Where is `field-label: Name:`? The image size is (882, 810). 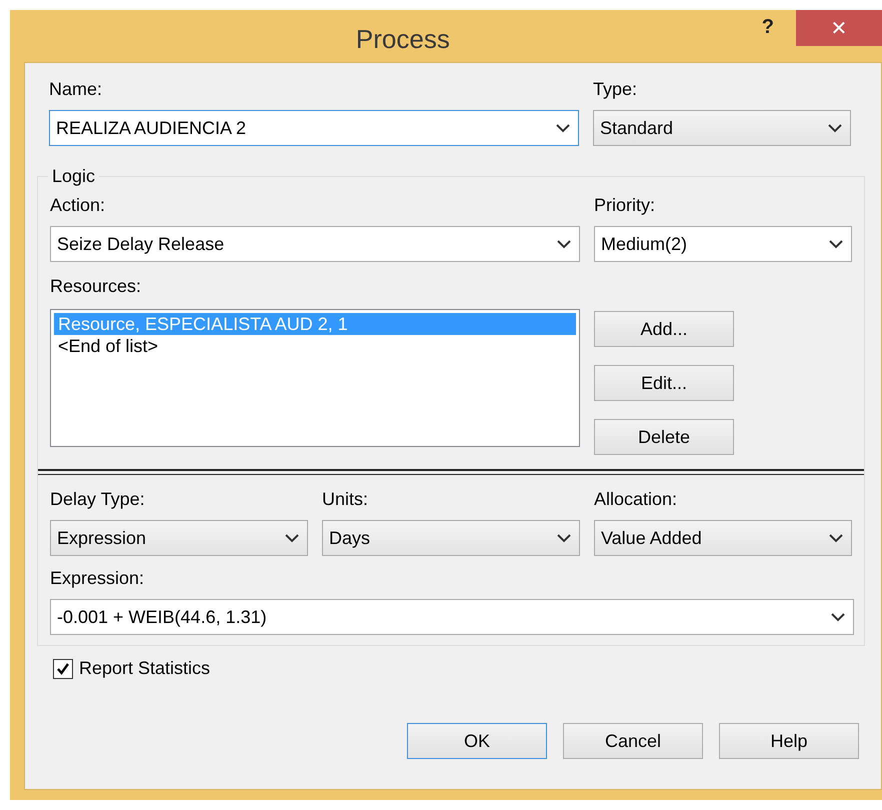 field-label: Name: is located at coordinates (75, 89).